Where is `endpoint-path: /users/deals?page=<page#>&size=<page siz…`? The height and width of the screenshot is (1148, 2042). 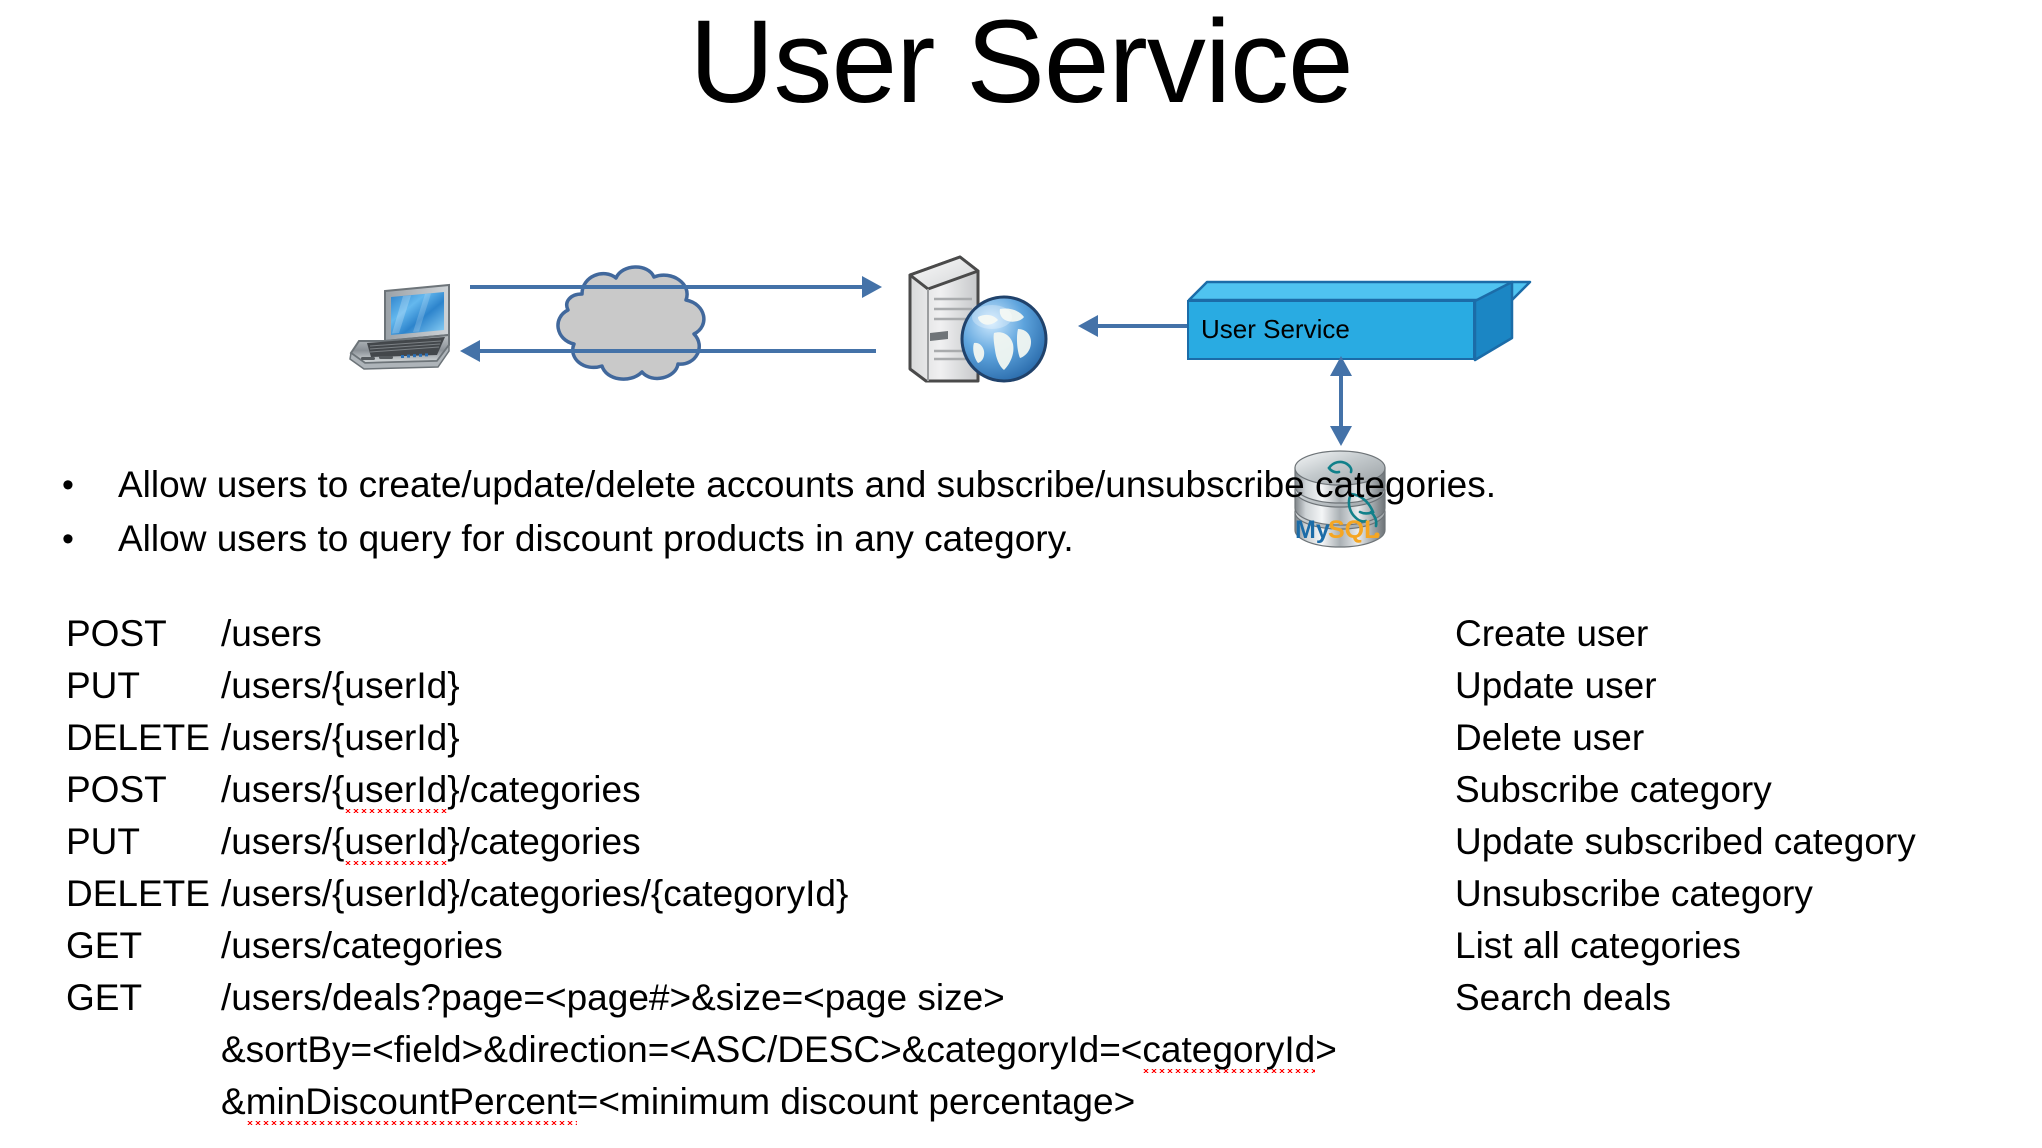
endpoint-path: /users/deals?page=<page#>&size=<page siz… is located at coordinates (613, 997).